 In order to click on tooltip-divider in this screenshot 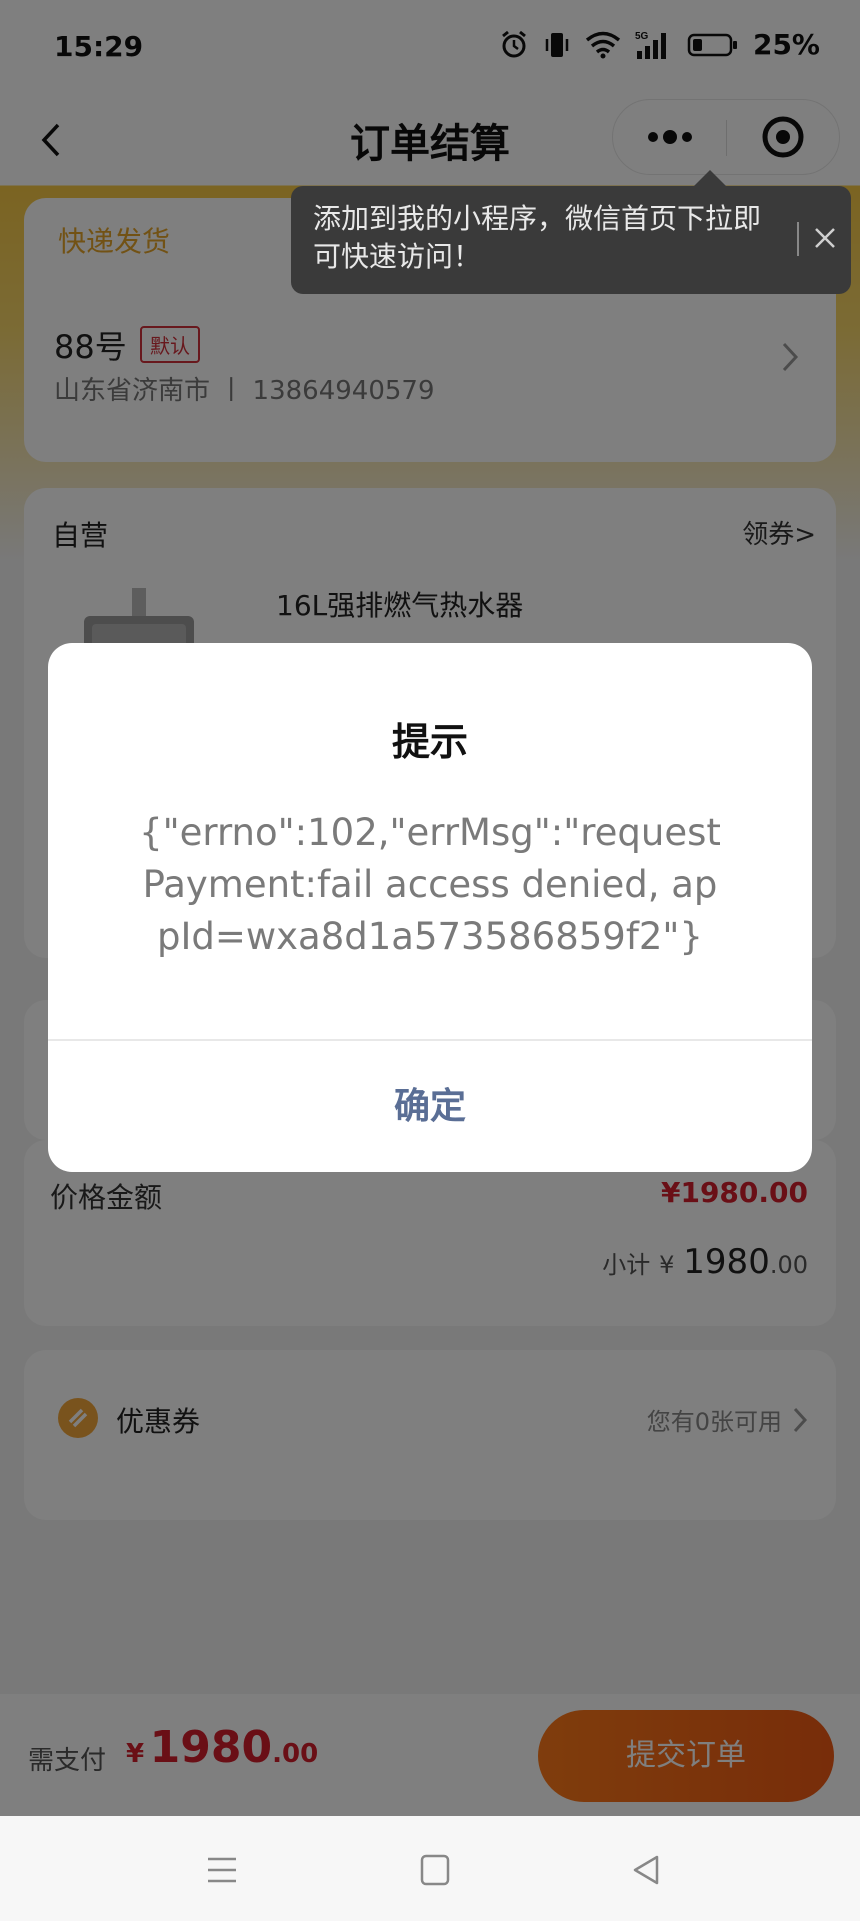, I will do `click(798, 239)`.